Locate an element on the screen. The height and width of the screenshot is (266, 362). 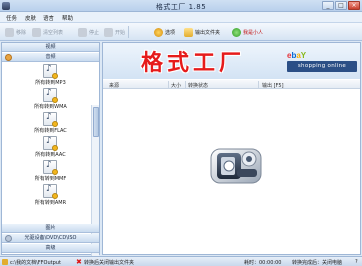
window-title: 格式工厂 1.85 is located at coordinates (181, 7).